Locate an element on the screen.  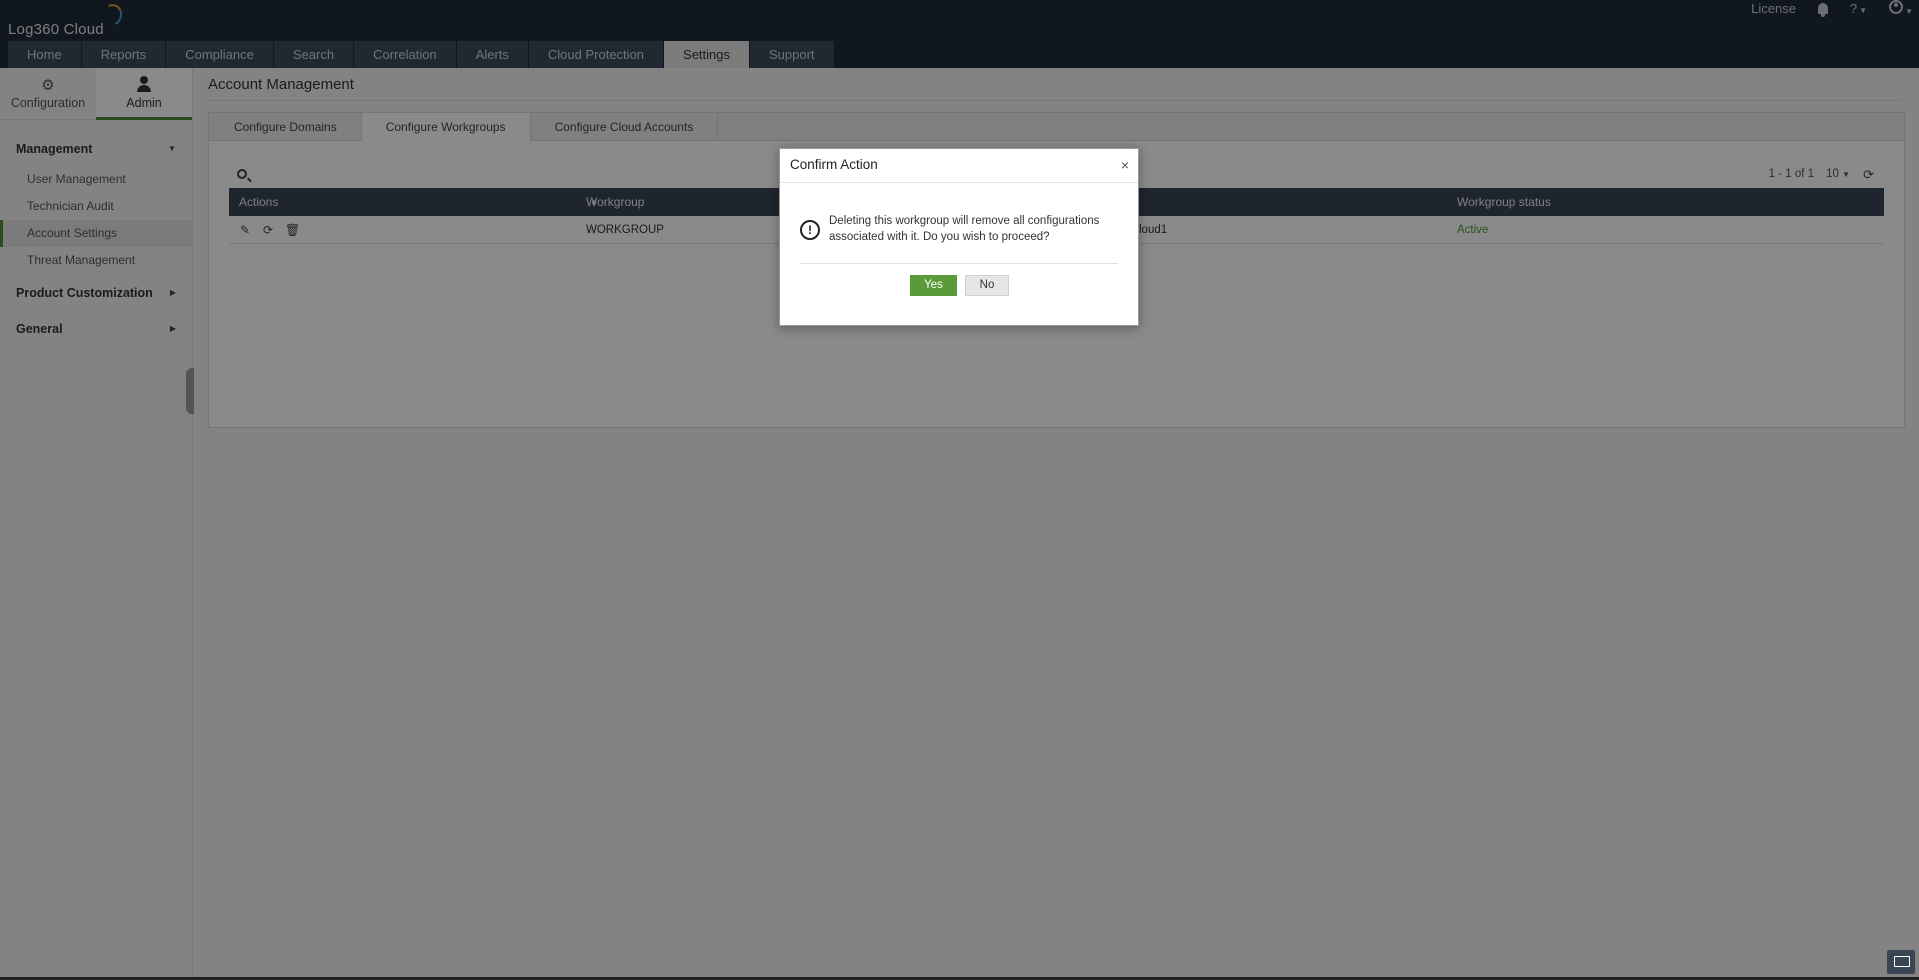
close-icon: × is located at coordinates (1125, 165).